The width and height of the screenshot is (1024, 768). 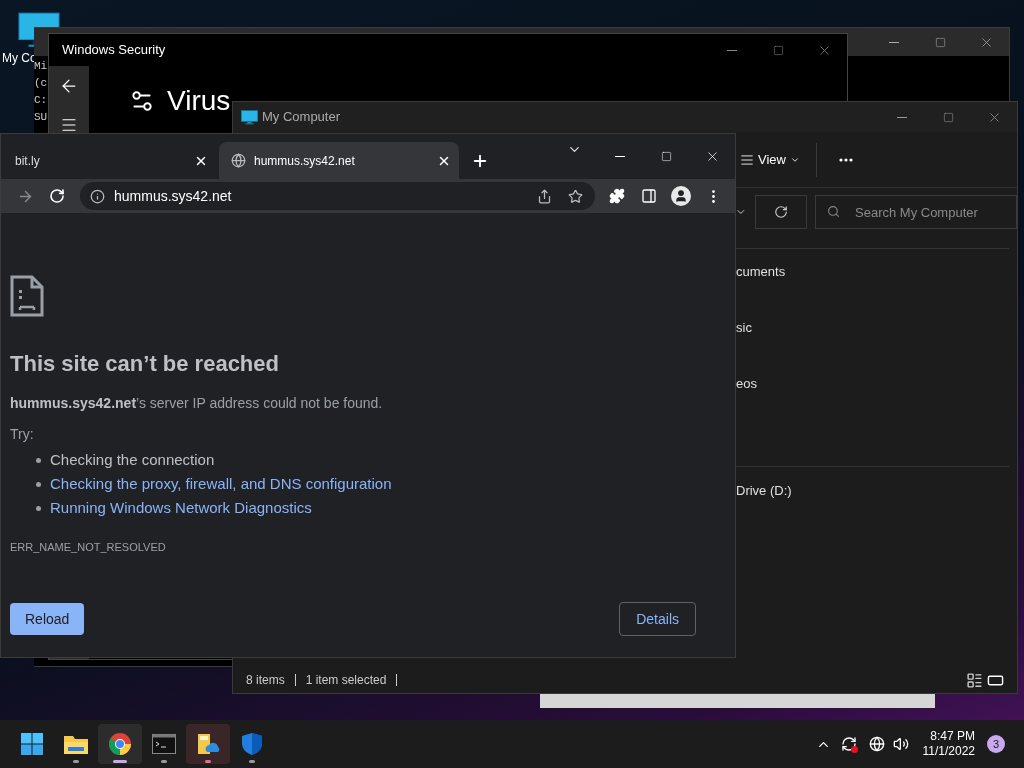 What do you see at coordinates (199, 101) in the screenshot?
I see `page-heading: Virus` at bounding box center [199, 101].